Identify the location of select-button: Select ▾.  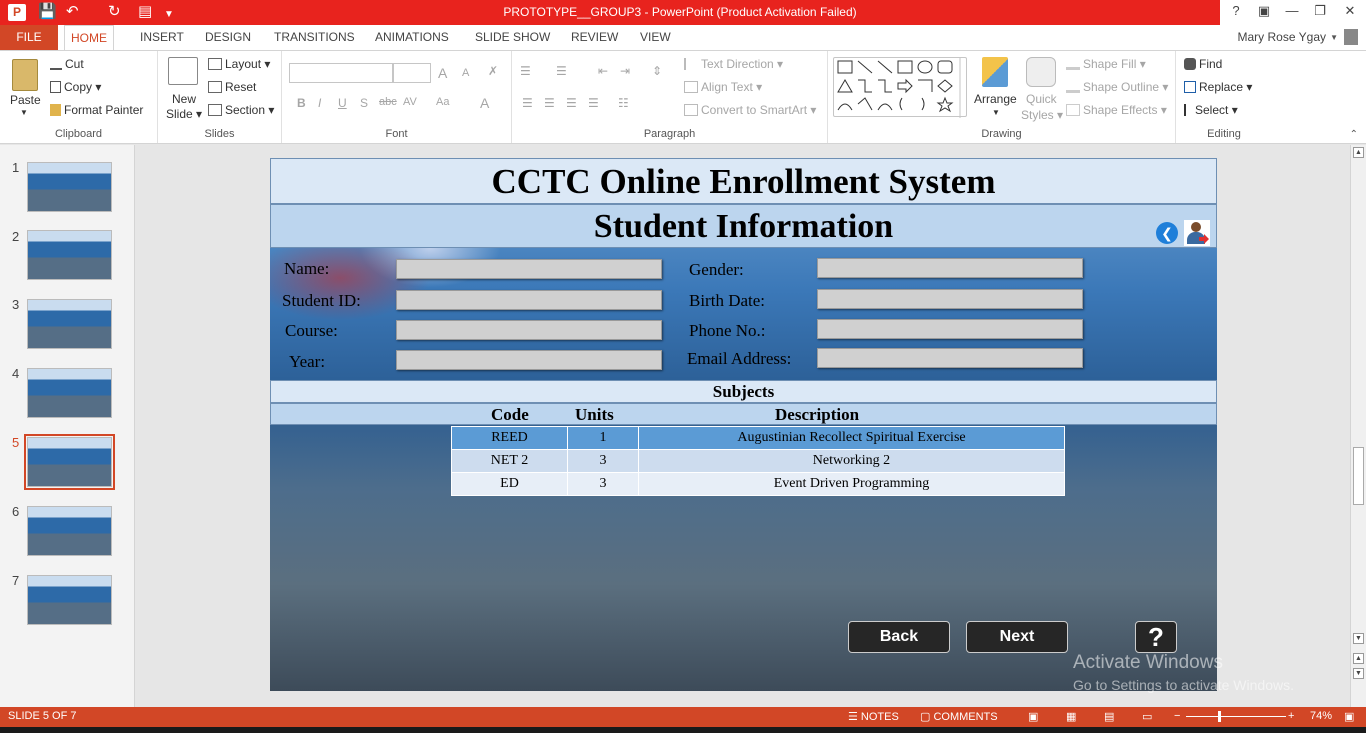
(1211, 110).